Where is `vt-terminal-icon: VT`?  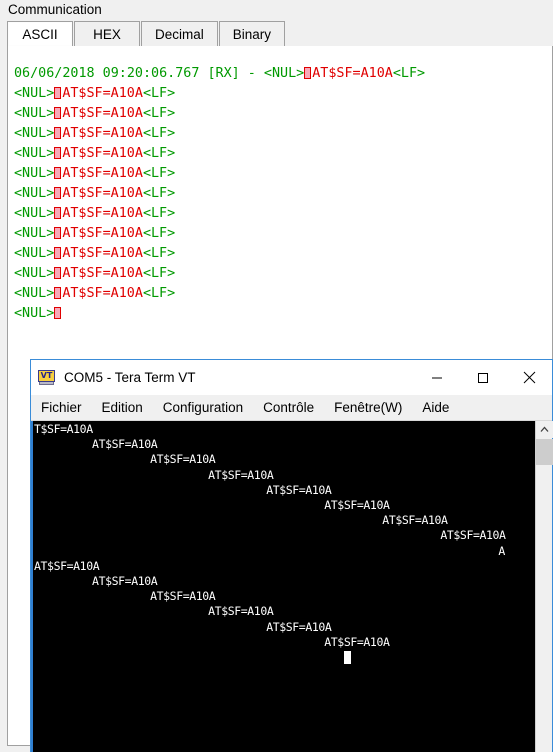 vt-terminal-icon: VT is located at coordinates (46, 377).